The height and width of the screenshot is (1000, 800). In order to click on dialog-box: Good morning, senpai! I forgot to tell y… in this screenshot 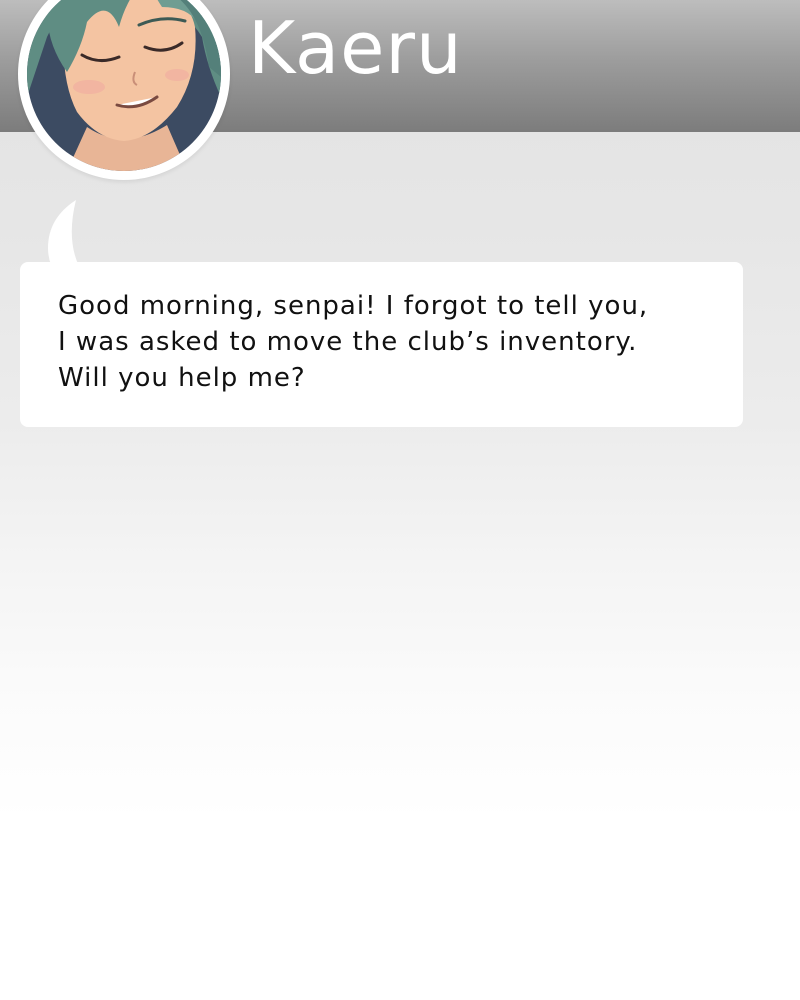, I will do `click(381, 344)`.